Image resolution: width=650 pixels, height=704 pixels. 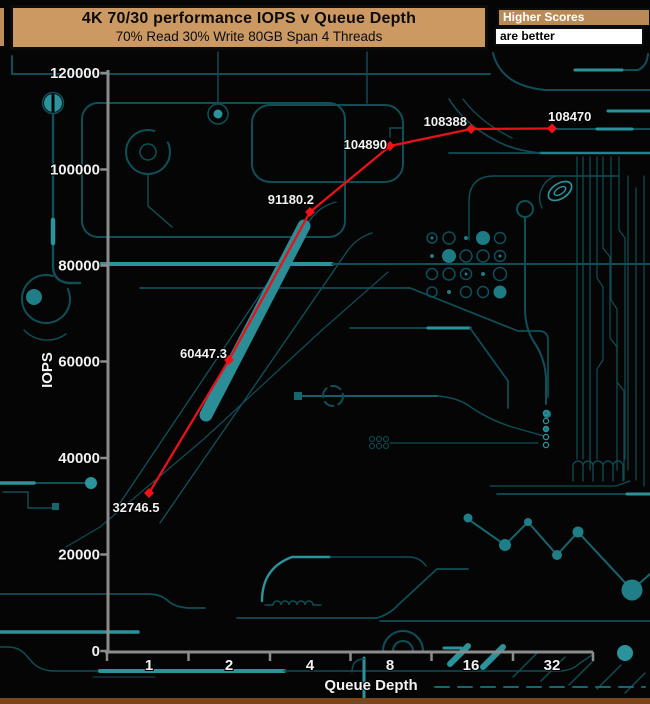 What do you see at coordinates (390, 665) in the screenshot?
I see `x-tick-label: 8` at bounding box center [390, 665].